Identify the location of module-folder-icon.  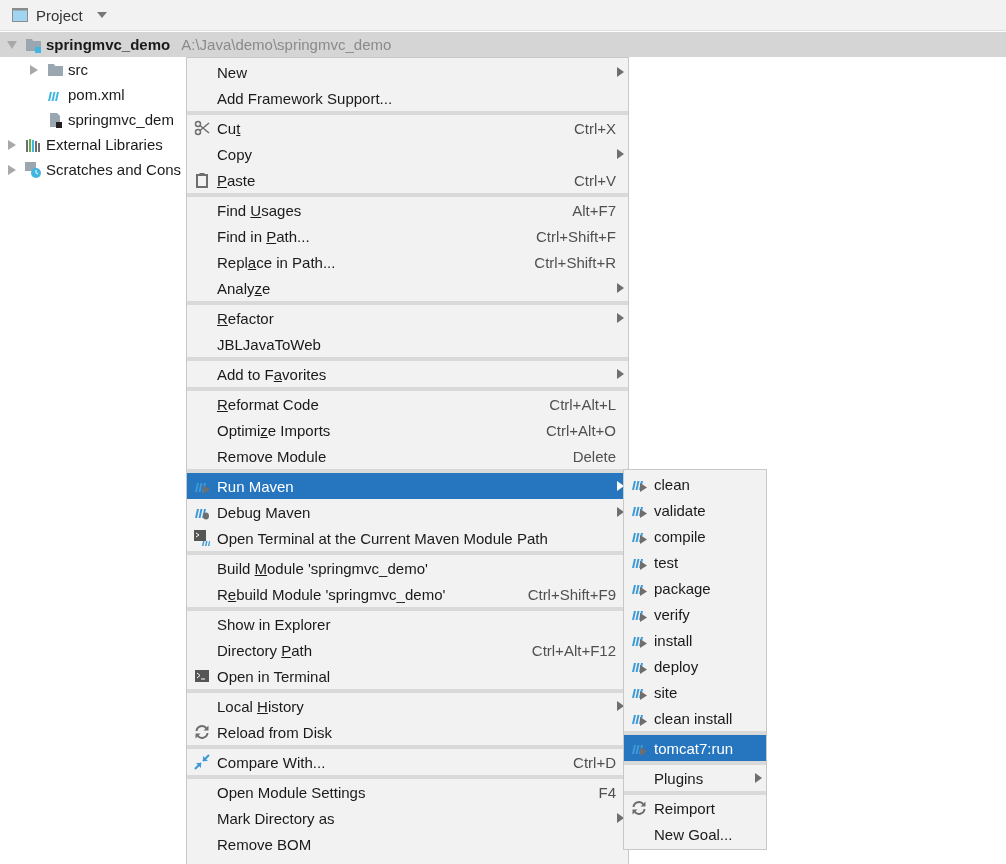
(33, 44).